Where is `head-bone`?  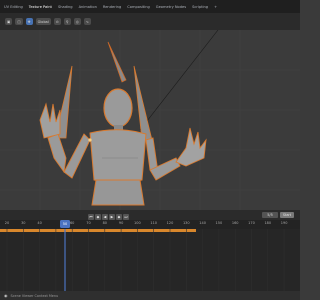
head-bone is located at coordinates (117, 62).